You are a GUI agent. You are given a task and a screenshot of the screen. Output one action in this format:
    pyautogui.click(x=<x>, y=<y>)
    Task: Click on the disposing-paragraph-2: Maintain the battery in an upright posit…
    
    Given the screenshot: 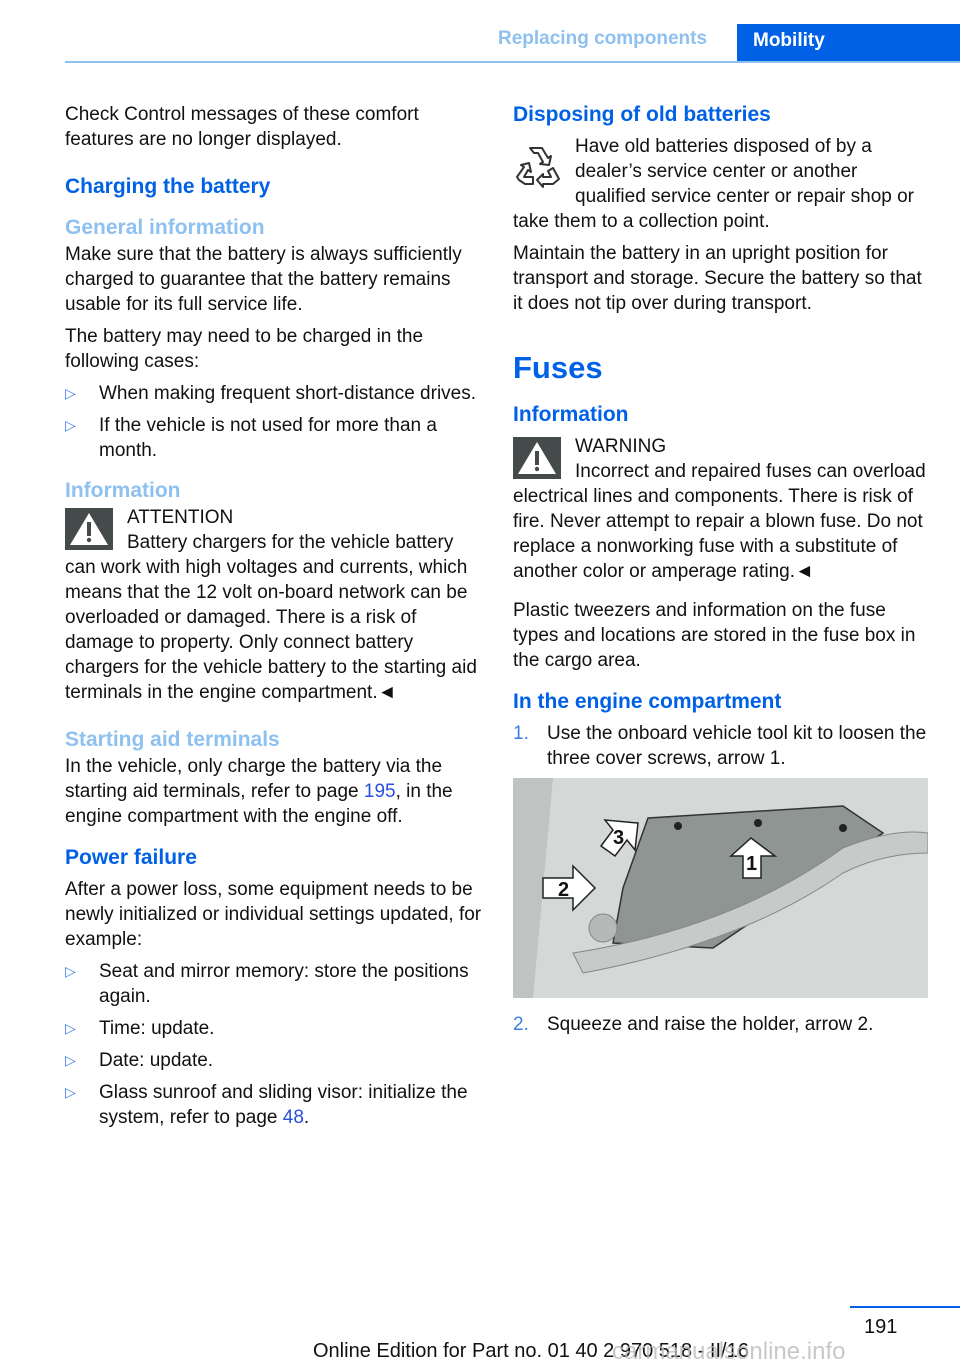 What is the action you would take?
    pyautogui.click(x=717, y=278)
    